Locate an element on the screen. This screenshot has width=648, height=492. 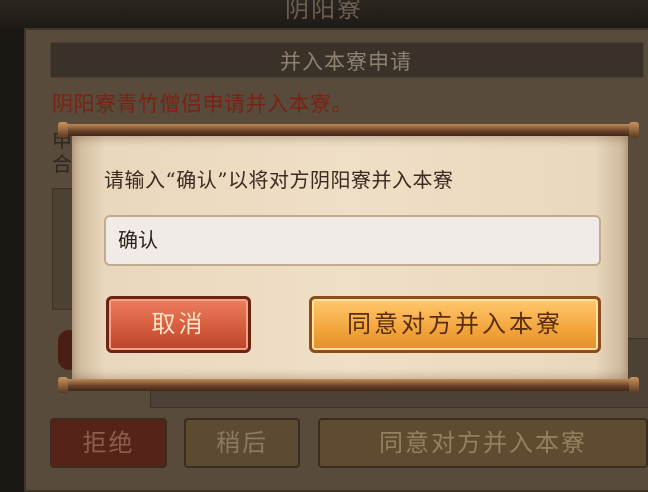
reject-button: 拒绝 is located at coordinates (108, 443).